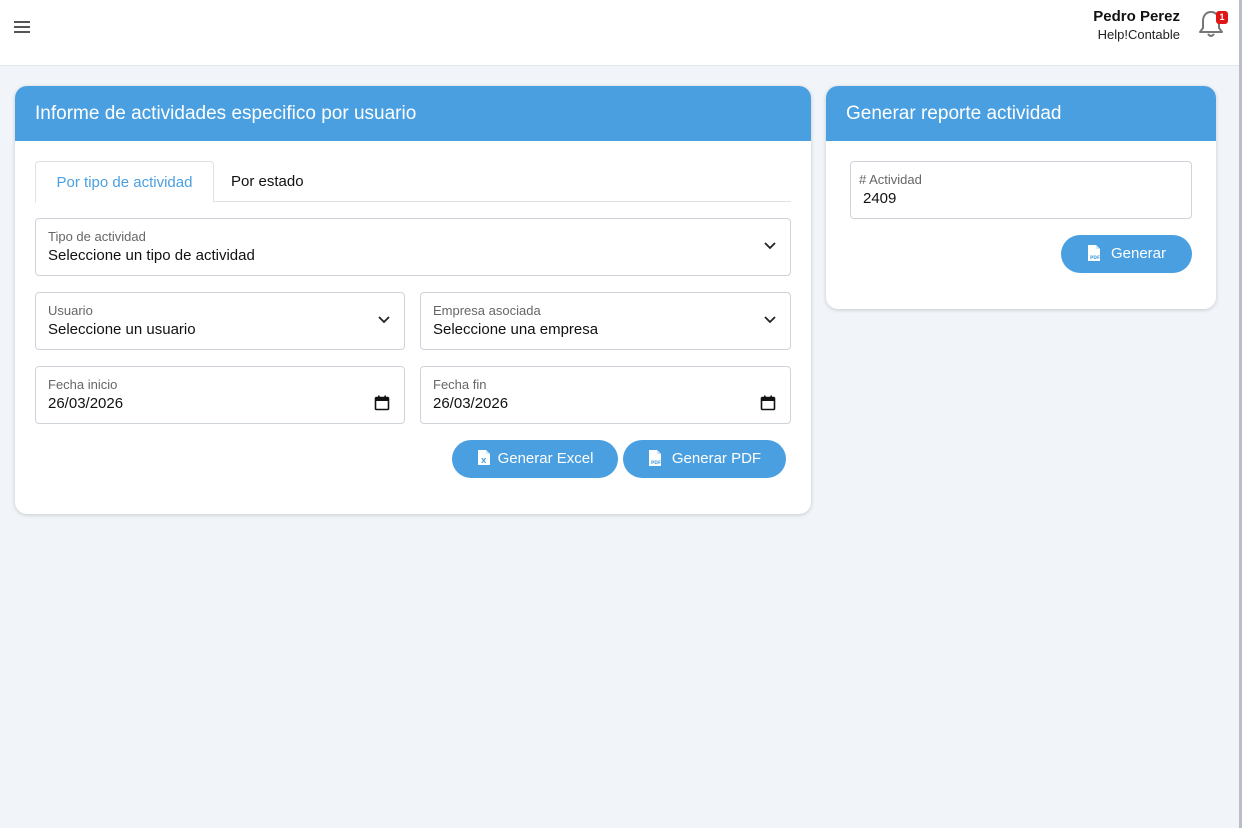 The height and width of the screenshot is (828, 1242). Describe the element at coordinates (413, 182) in the screenshot. I see `tabs: Por tipo de actividad Por estado` at that location.